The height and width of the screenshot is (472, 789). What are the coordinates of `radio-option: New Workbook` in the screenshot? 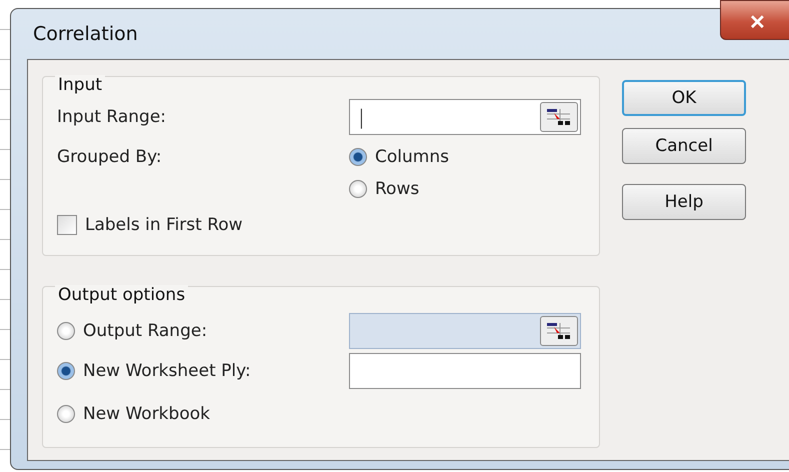 It's located at (133, 414).